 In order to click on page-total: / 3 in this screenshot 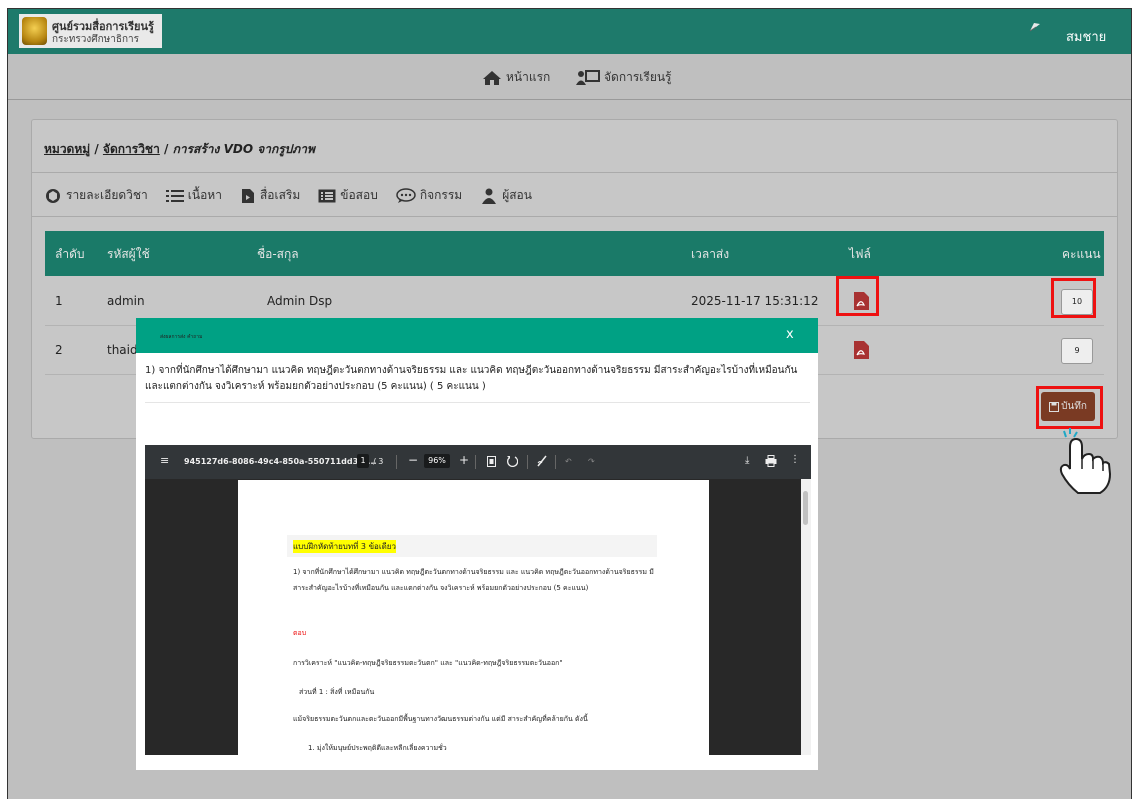, I will do `click(378, 461)`.